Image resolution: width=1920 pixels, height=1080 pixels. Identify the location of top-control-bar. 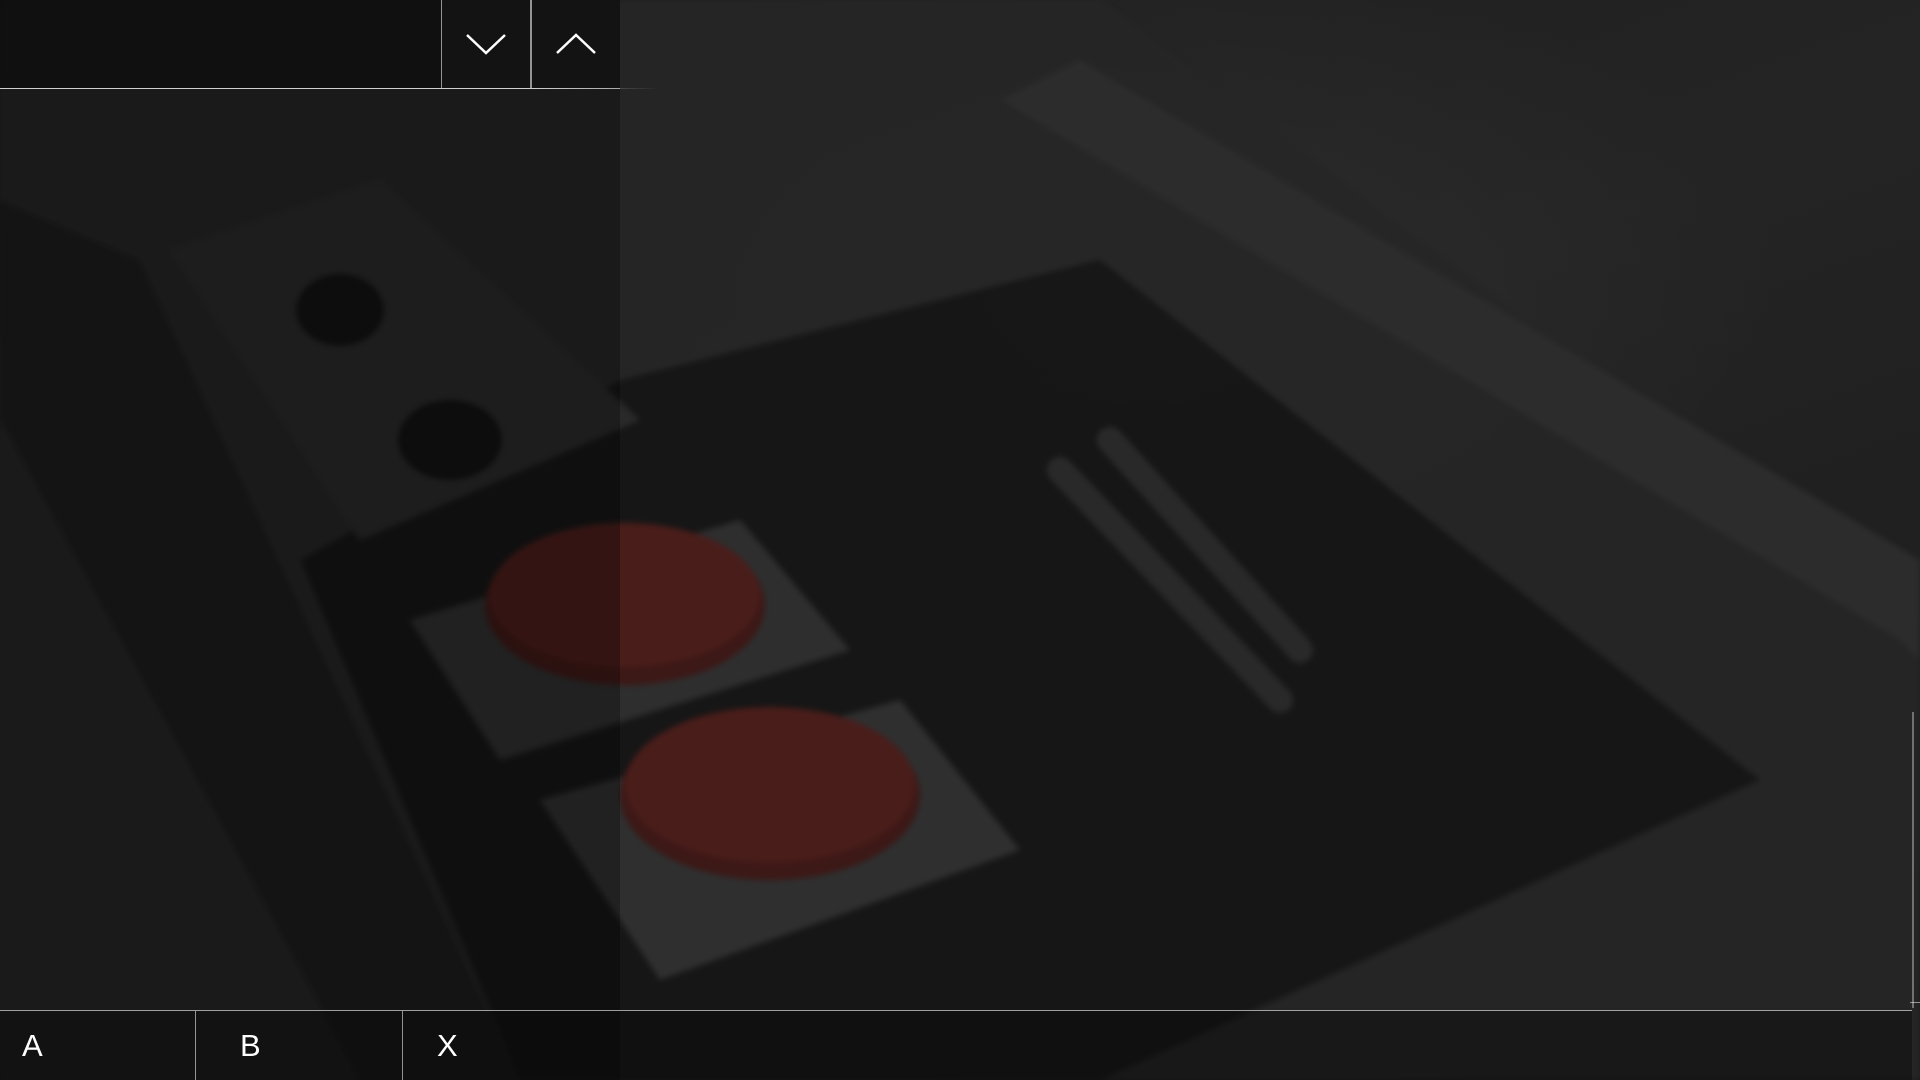
(310, 44).